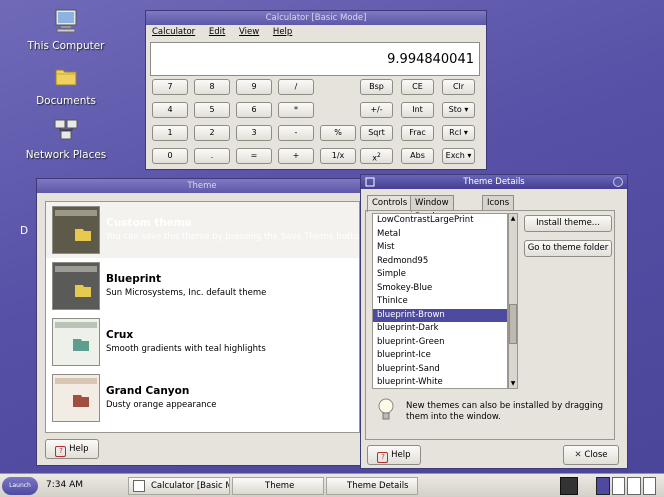 The height and width of the screenshot is (497, 664). Describe the element at coordinates (440, 382) in the screenshot. I see `list-item: blueprint-White` at that location.